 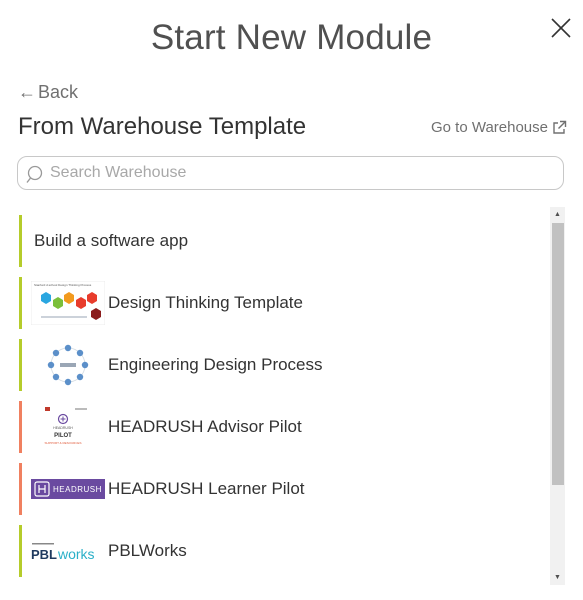 I want to click on works-text: works, so click(x=76, y=554).